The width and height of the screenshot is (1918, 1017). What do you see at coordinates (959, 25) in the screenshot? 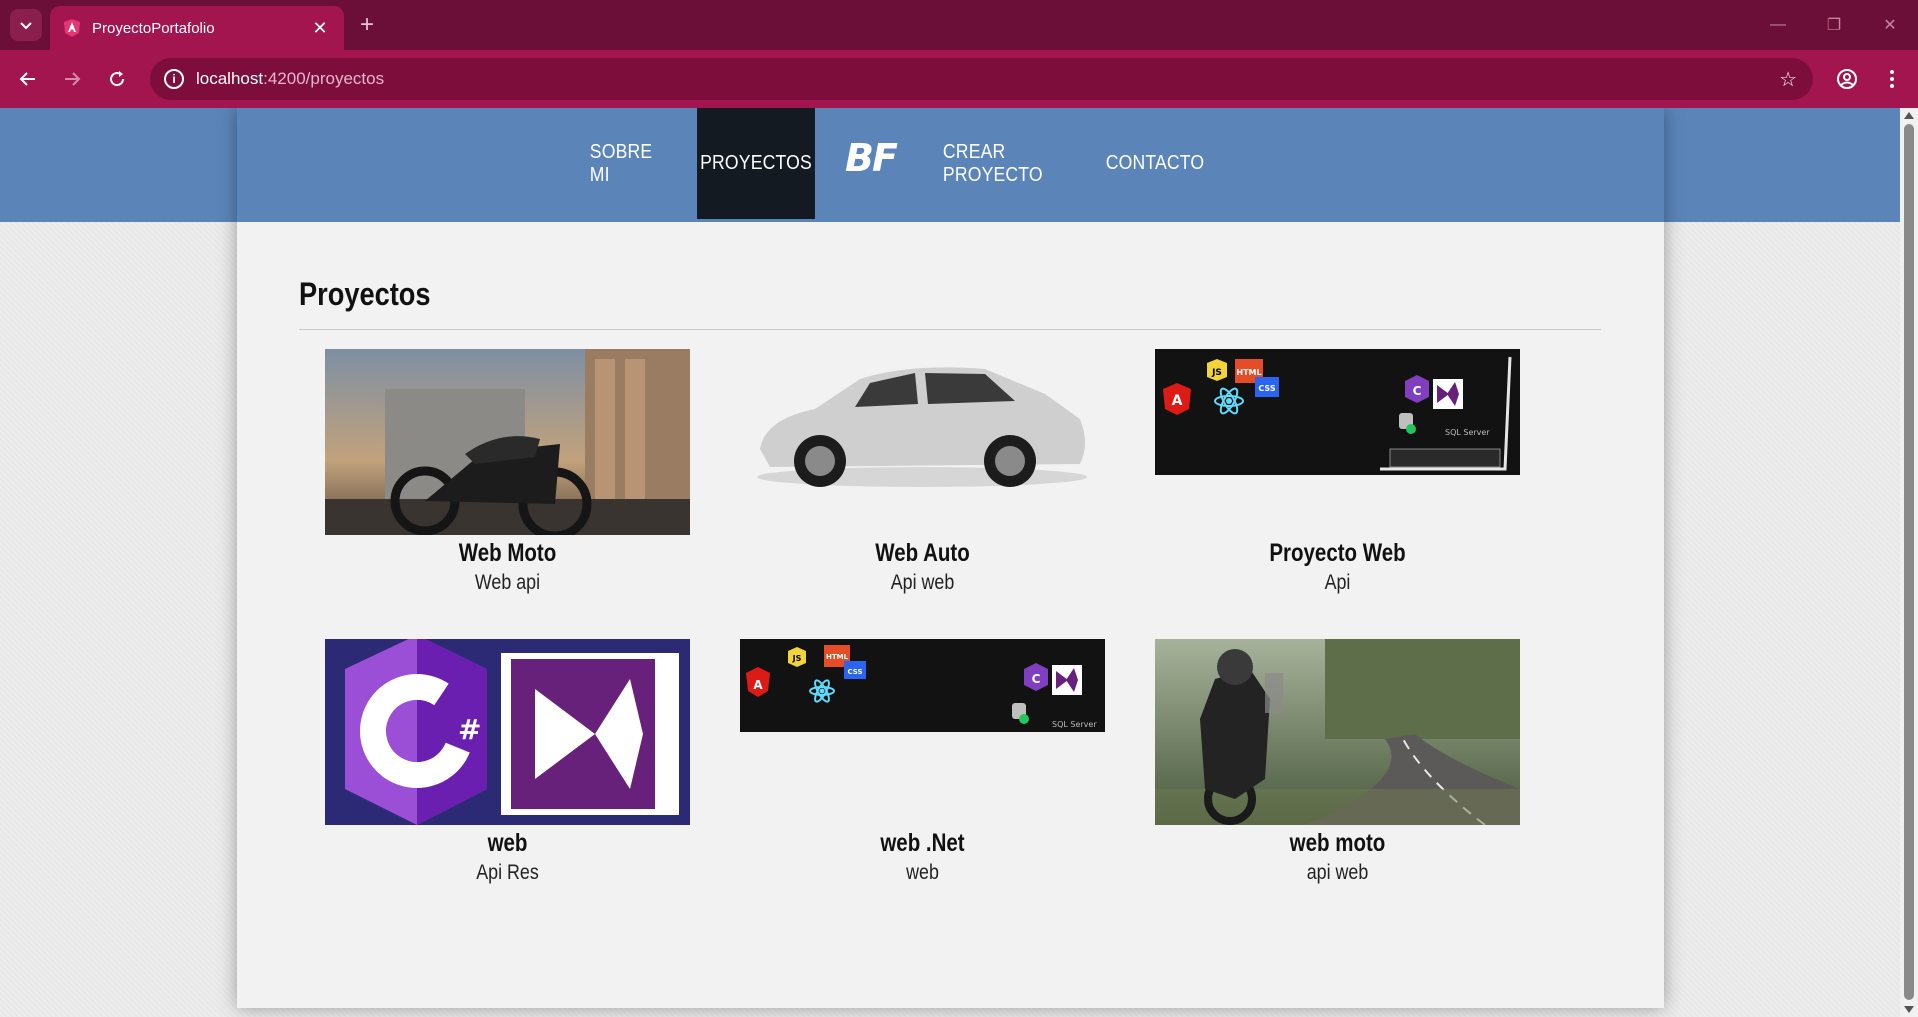
I see `browser-tab-bar: ProyectoPortafolio ✕ + — ❐ ✕` at bounding box center [959, 25].